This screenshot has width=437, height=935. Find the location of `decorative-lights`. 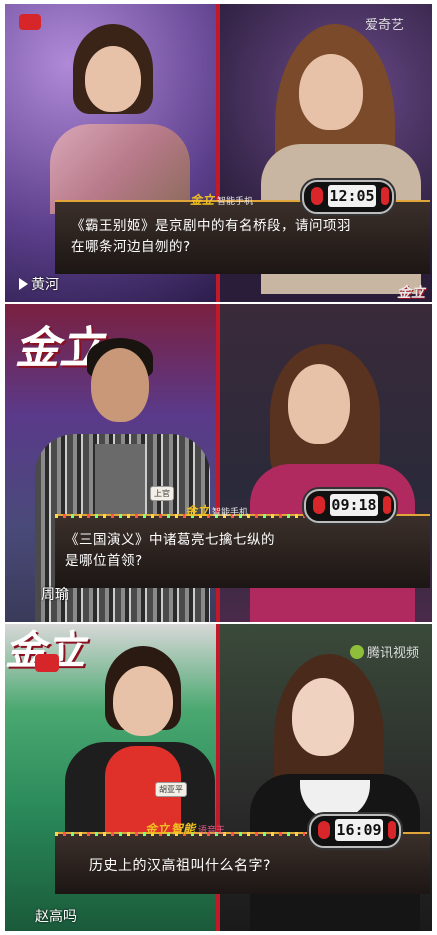

decorative-lights is located at coordinates (180, 516).